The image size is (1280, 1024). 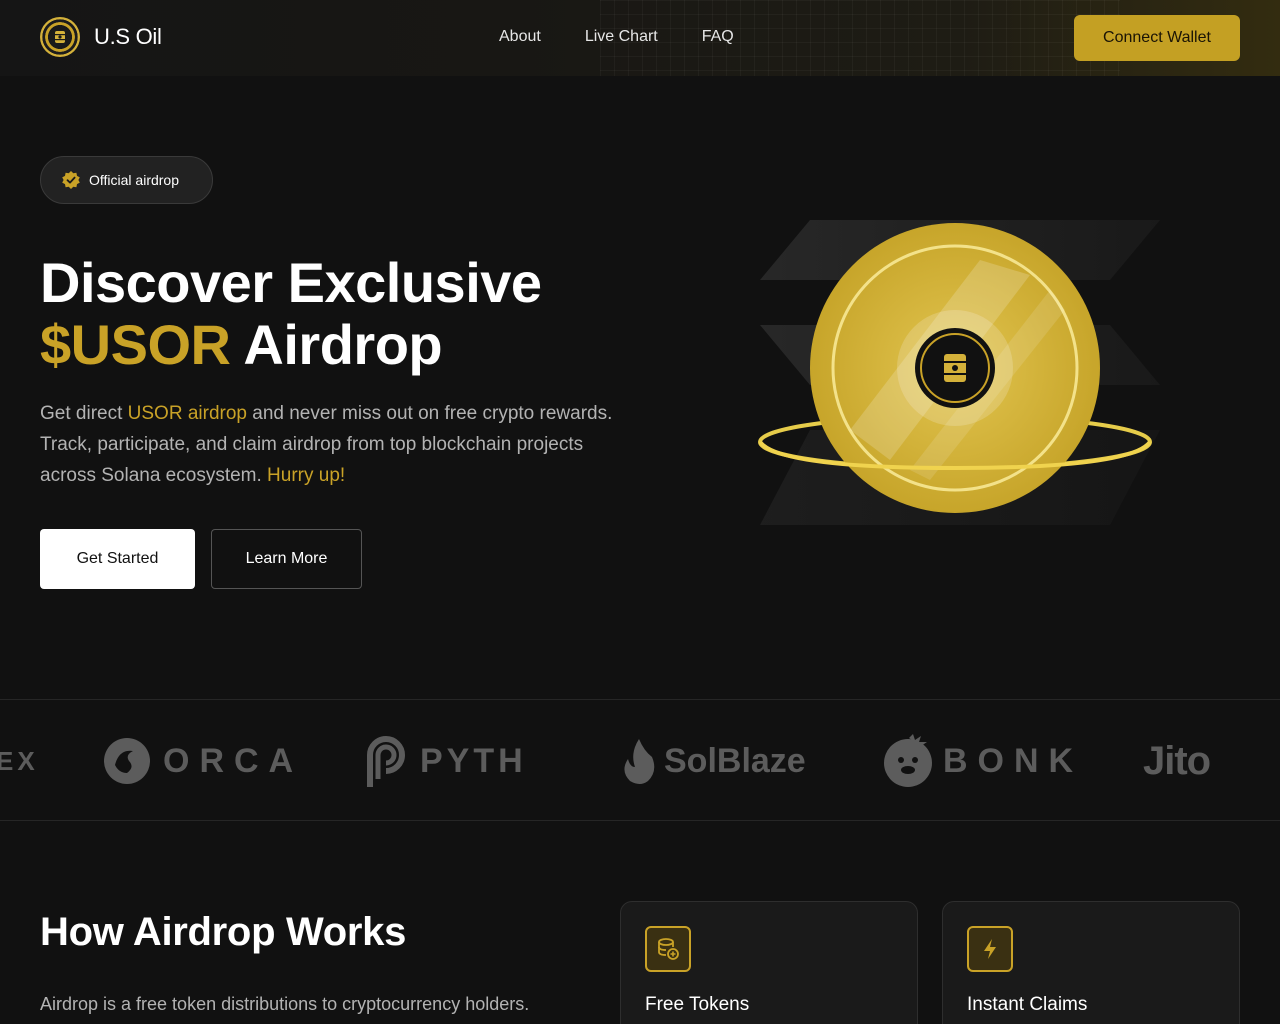 I want to click on partner-name: SolBlaze, so click(x=735, y=760).